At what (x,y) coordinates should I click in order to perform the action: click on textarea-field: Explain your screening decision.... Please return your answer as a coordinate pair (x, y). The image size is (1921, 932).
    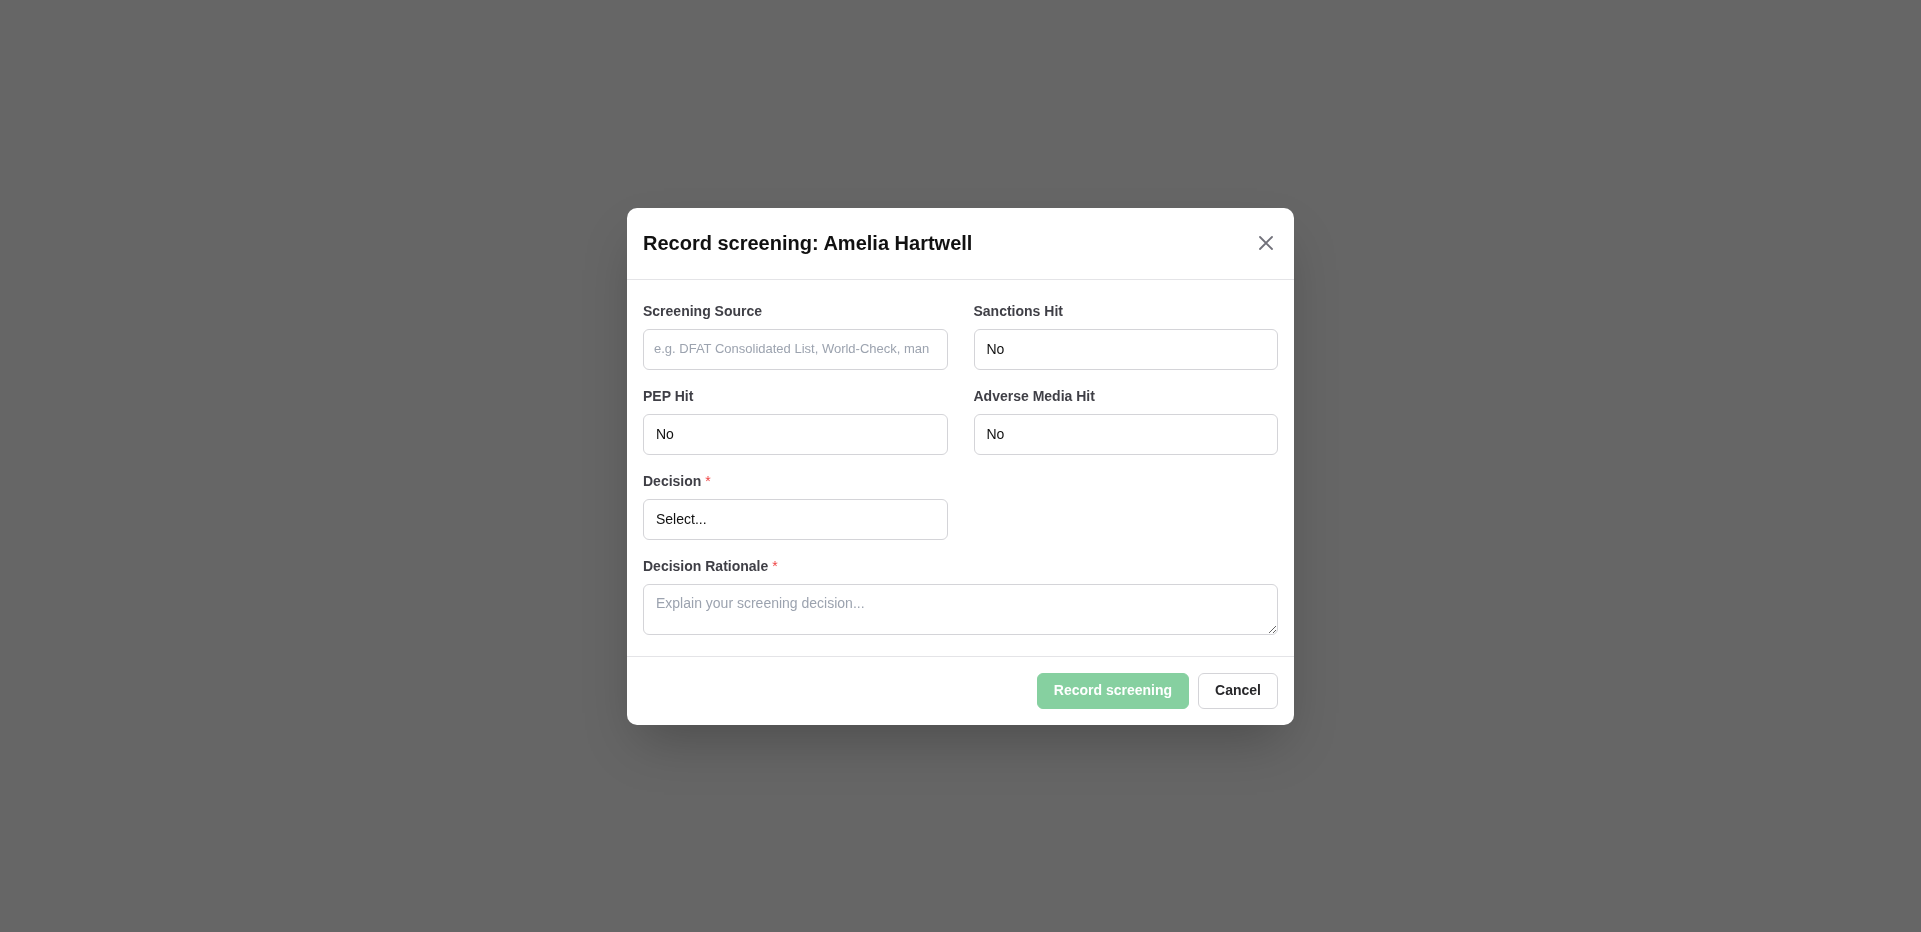
    Looking at the image, I should click on (960, 609).